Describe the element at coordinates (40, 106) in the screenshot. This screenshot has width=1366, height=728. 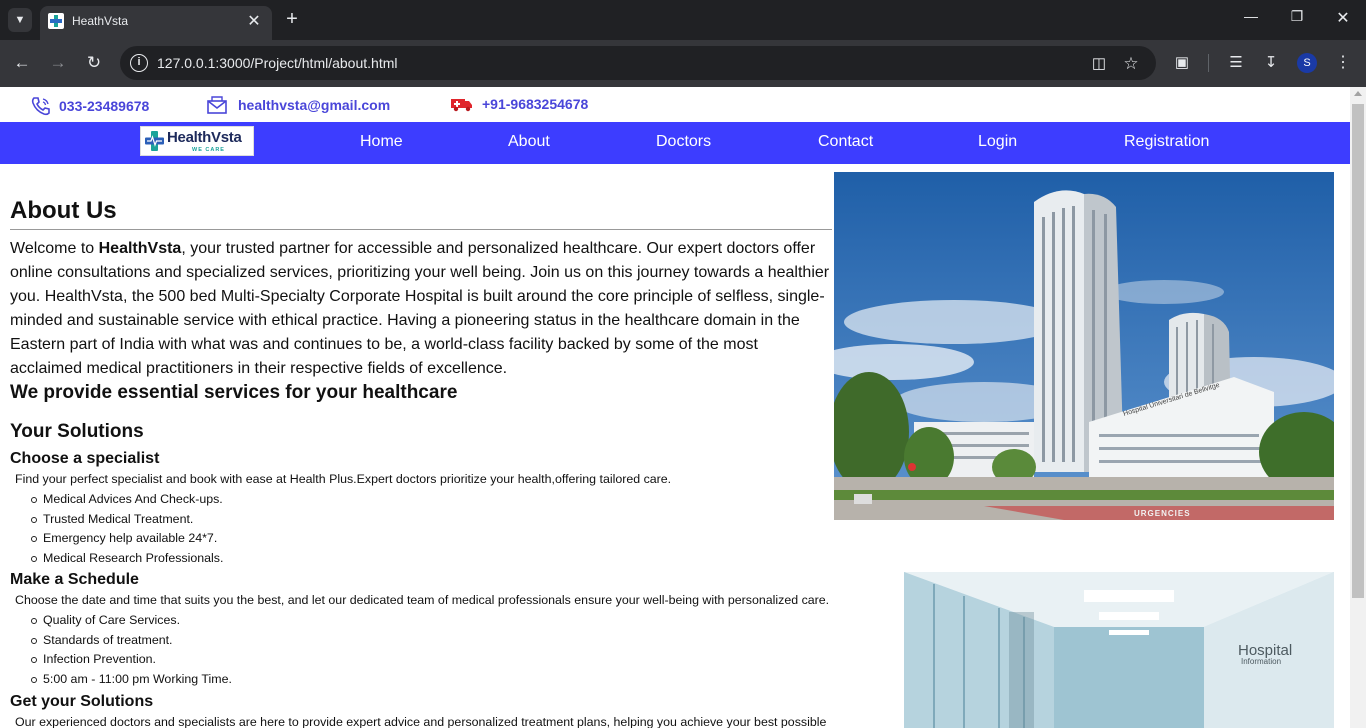
I see `phone-icon` at that location.